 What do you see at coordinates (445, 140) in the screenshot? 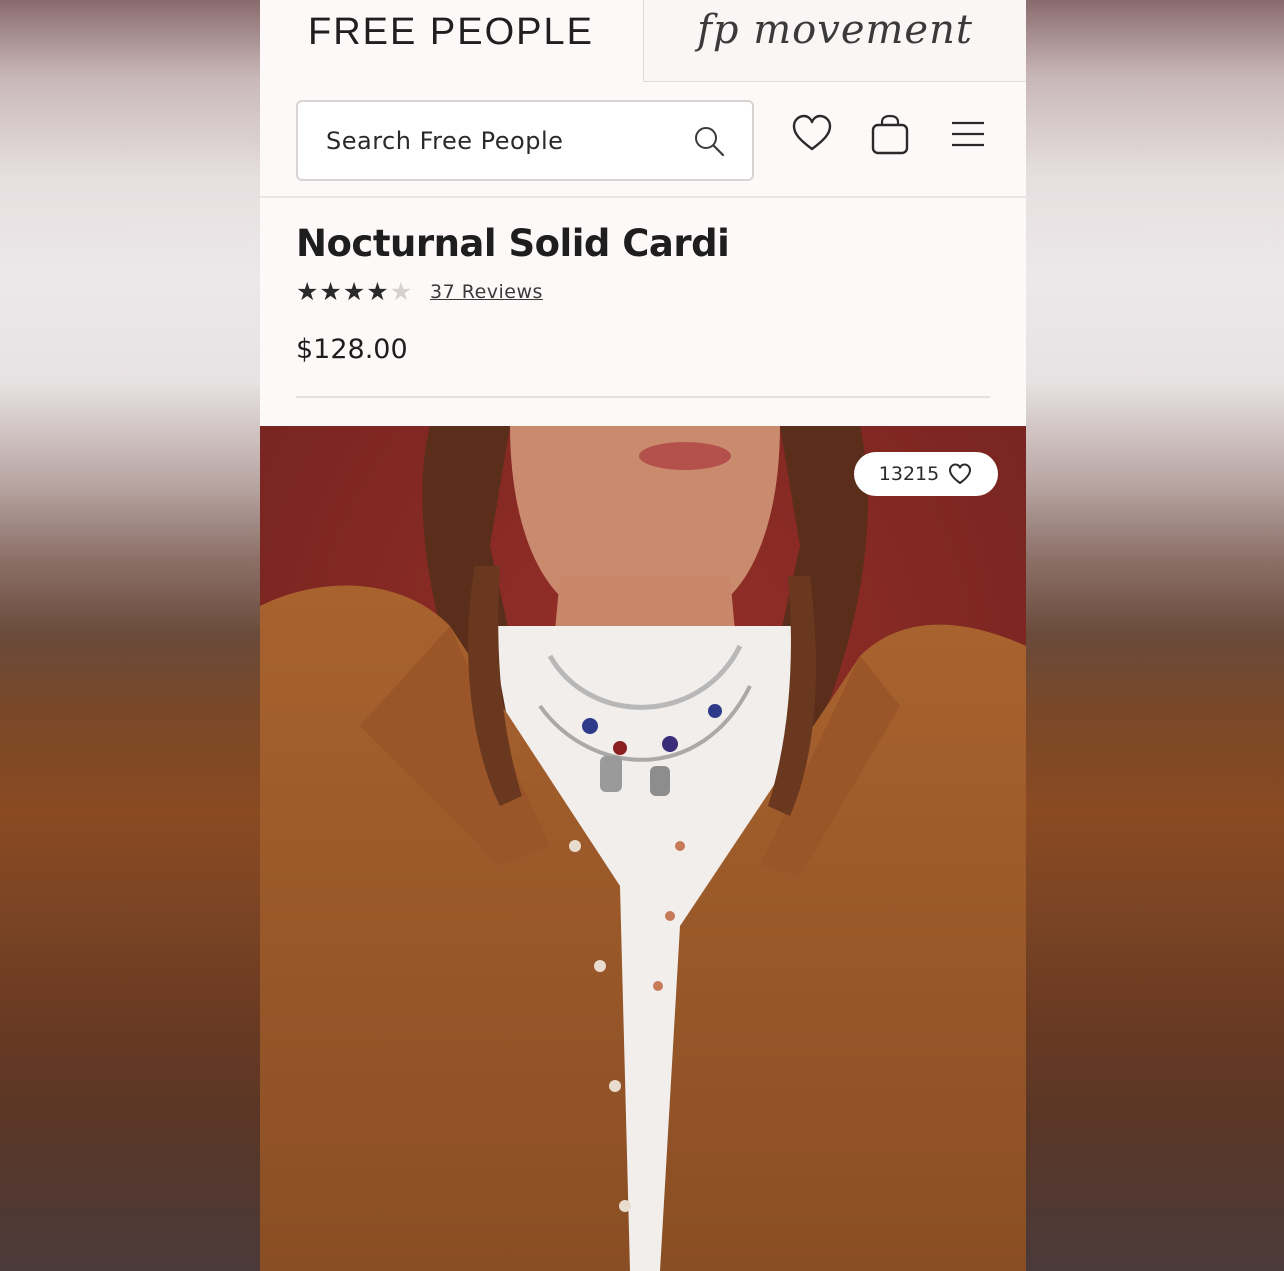
I see `search-placeholder: Search Free People` at bounding box center [445, 140].